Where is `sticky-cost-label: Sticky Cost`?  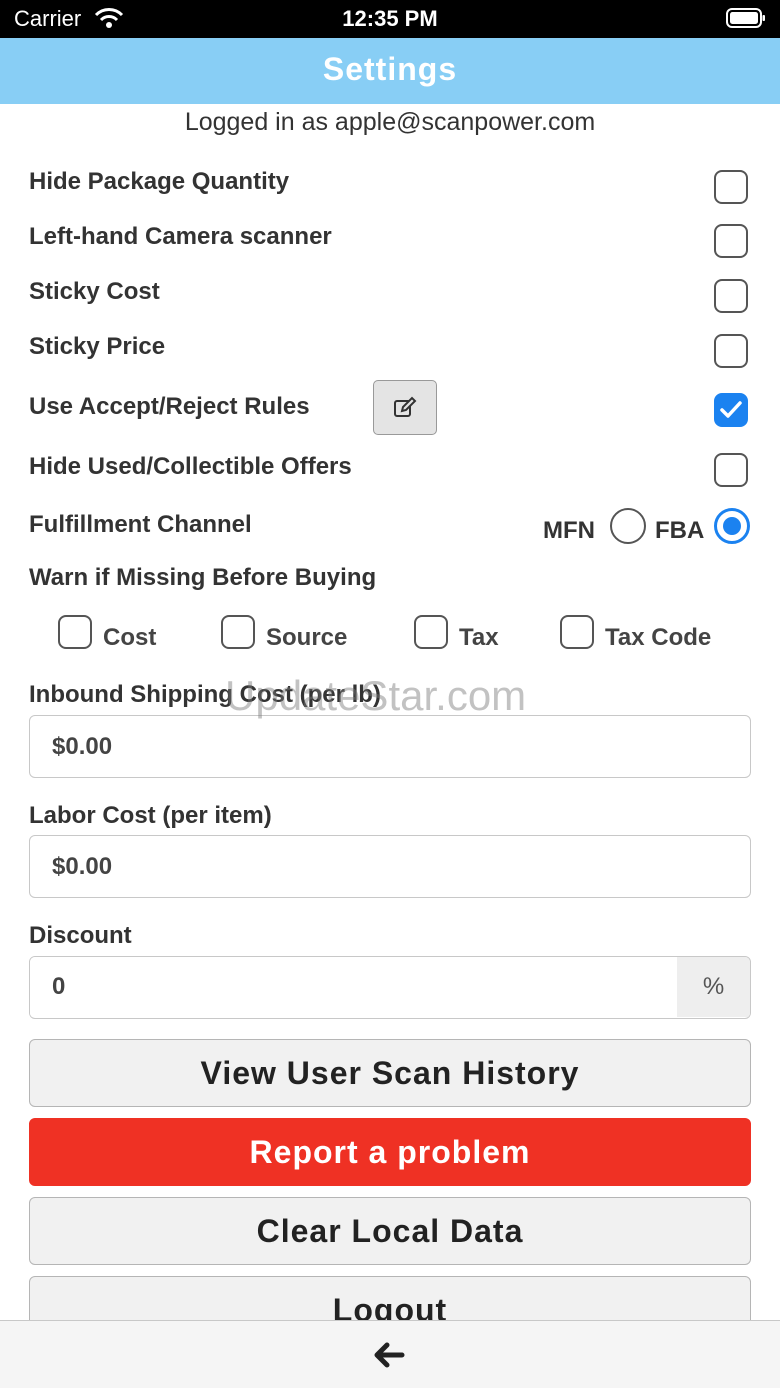
sticky-cost-label: Sticky Cost is located at coordinates (94, 291).